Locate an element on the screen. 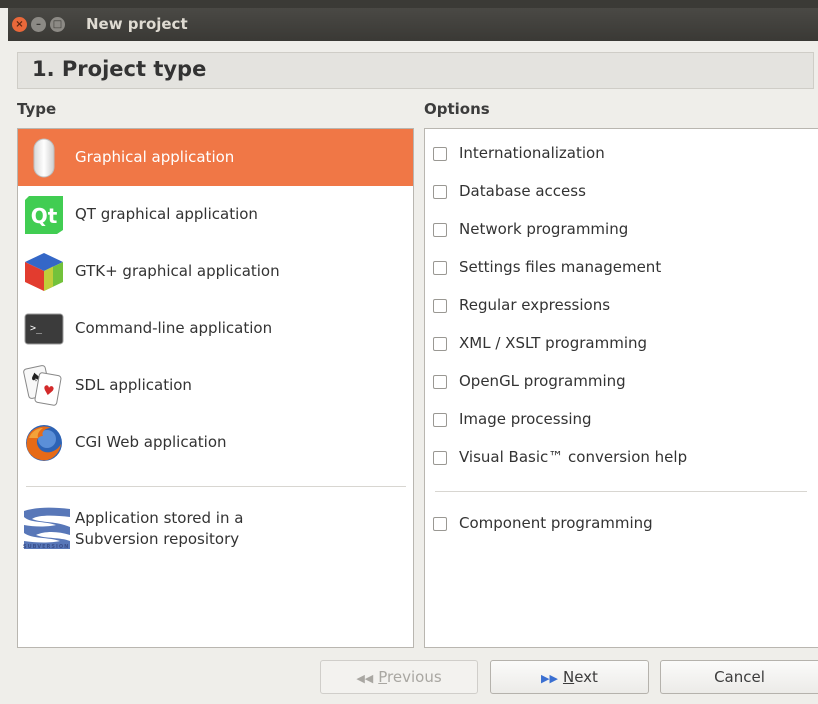 Image resolution: width=818 pixels, height=704 pixels. close-window-button: × is located at coordinates (19, 24).